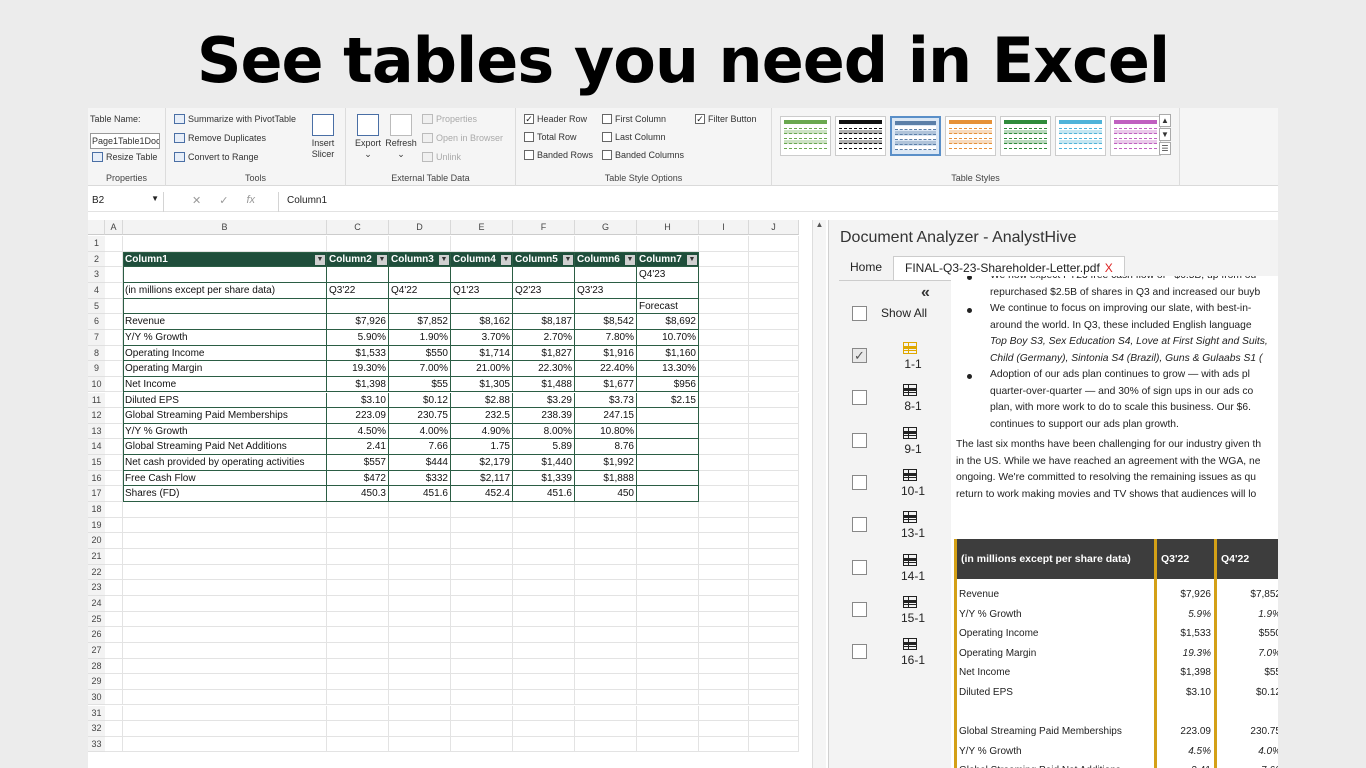 This screenshot has height=768, width=1366. I want to click on table-cell: $3.73, so click(606, 400).